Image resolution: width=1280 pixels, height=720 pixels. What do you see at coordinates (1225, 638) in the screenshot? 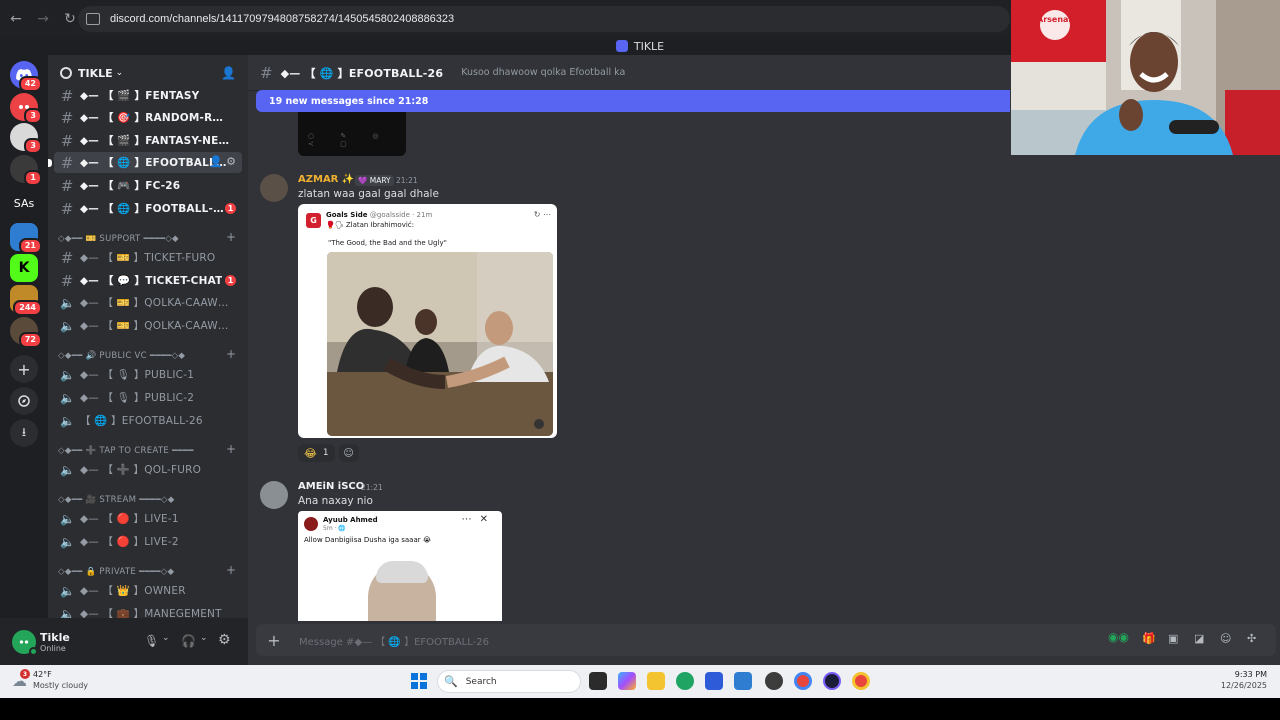
I see `emoji-icon: ☺` at bounding box center [1225, 638].